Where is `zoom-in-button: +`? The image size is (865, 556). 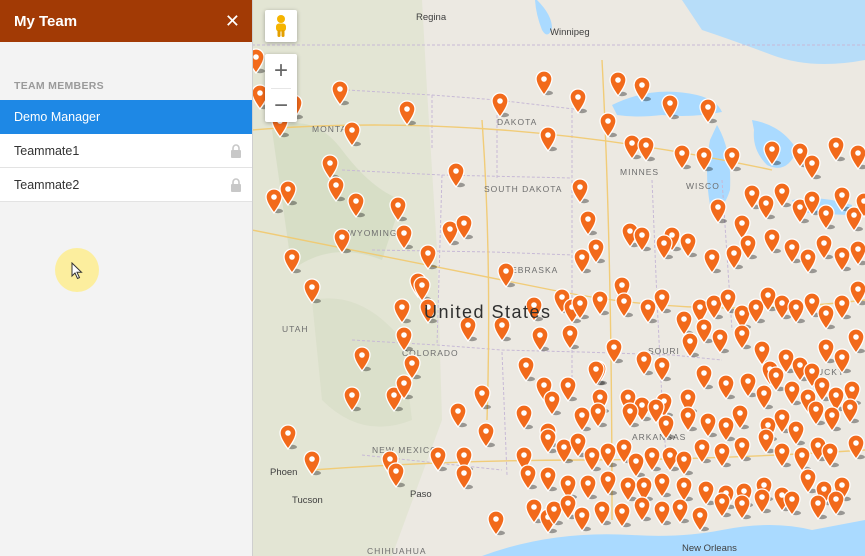 zoom-in-button: + is located at coordinates (281, 71).